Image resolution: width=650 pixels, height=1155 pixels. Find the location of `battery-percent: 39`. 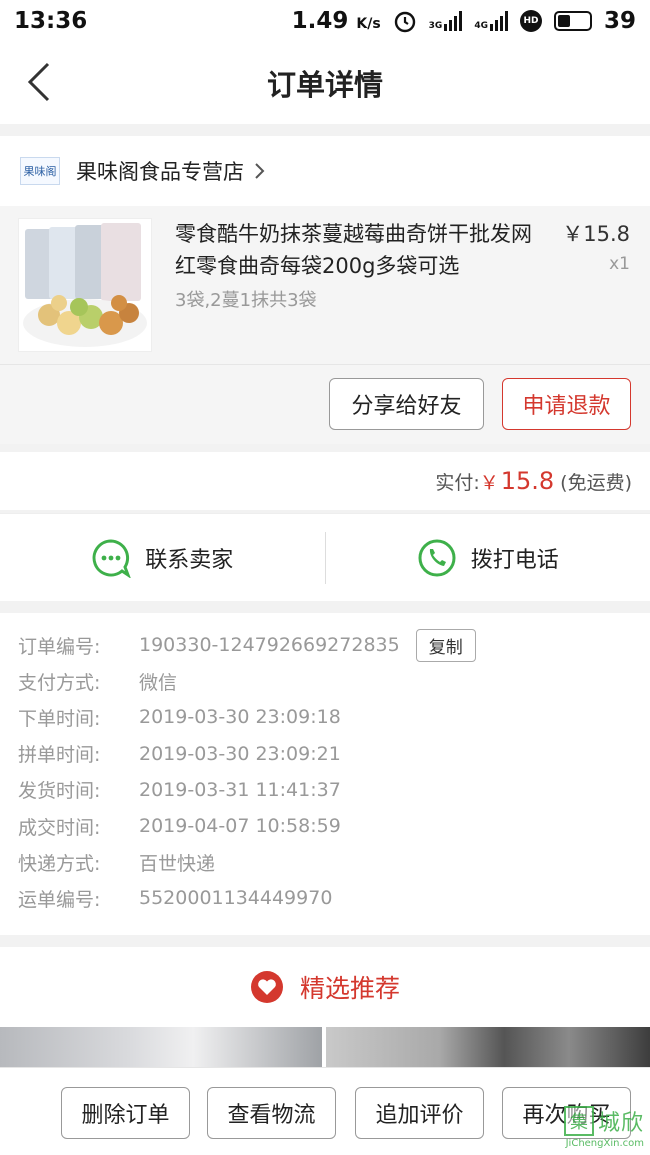

battery-percent: 39 is located at coordinates (619, 21).